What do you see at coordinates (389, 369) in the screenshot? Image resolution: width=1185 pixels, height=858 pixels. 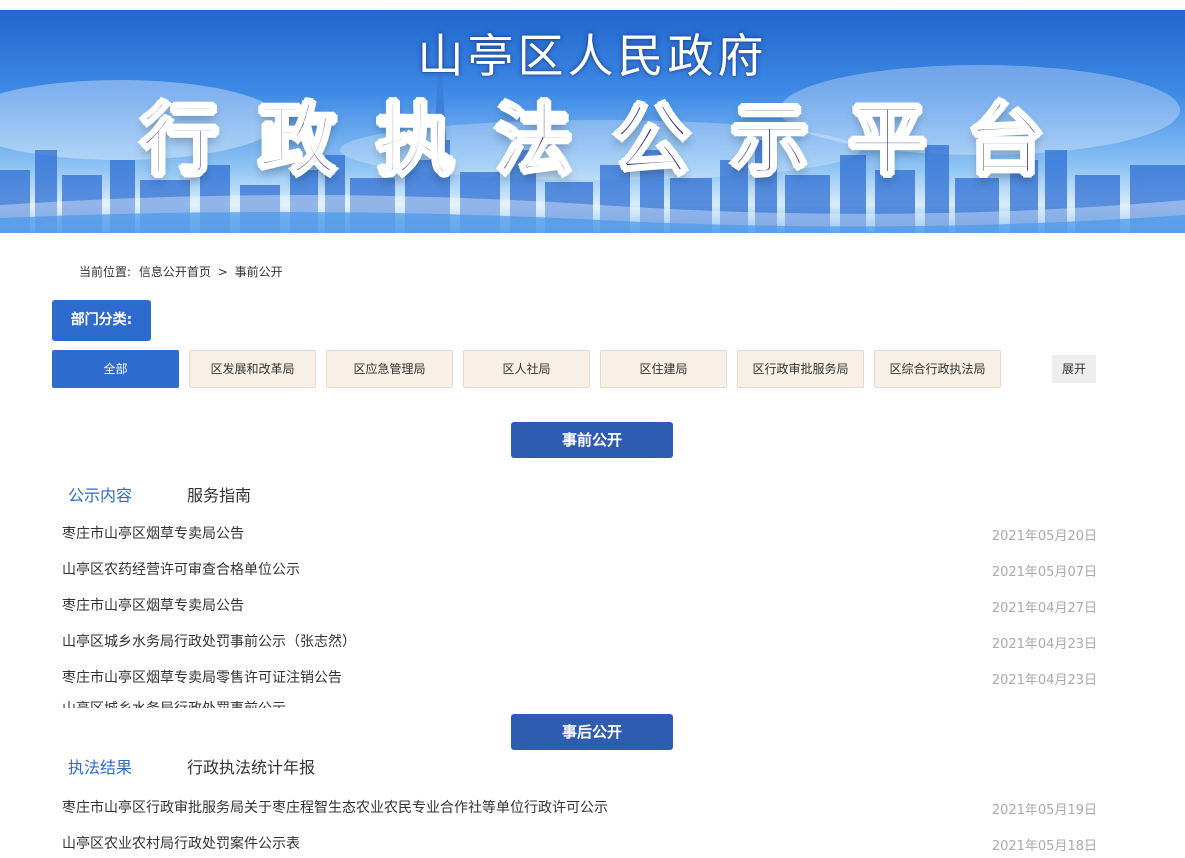 I see `dept-filter-emergency-management: 区应急管理局` at bounding box center [389, 369].